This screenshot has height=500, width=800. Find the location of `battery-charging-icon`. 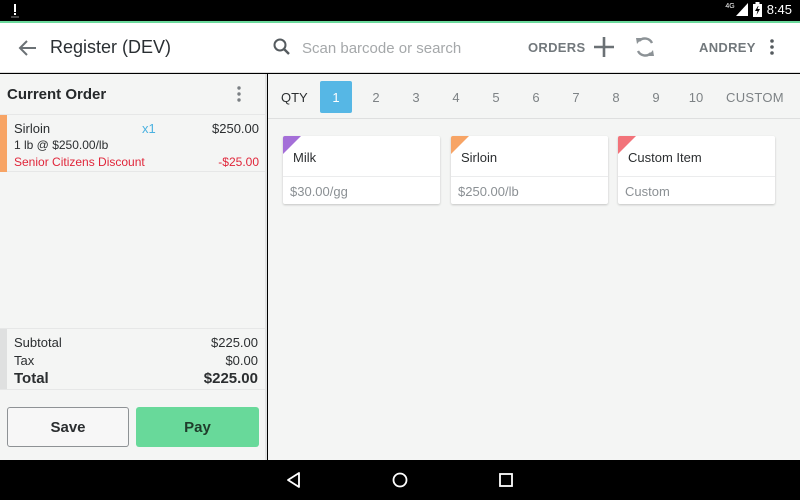

battery-charging-icon is located at coordinates (757, 9).